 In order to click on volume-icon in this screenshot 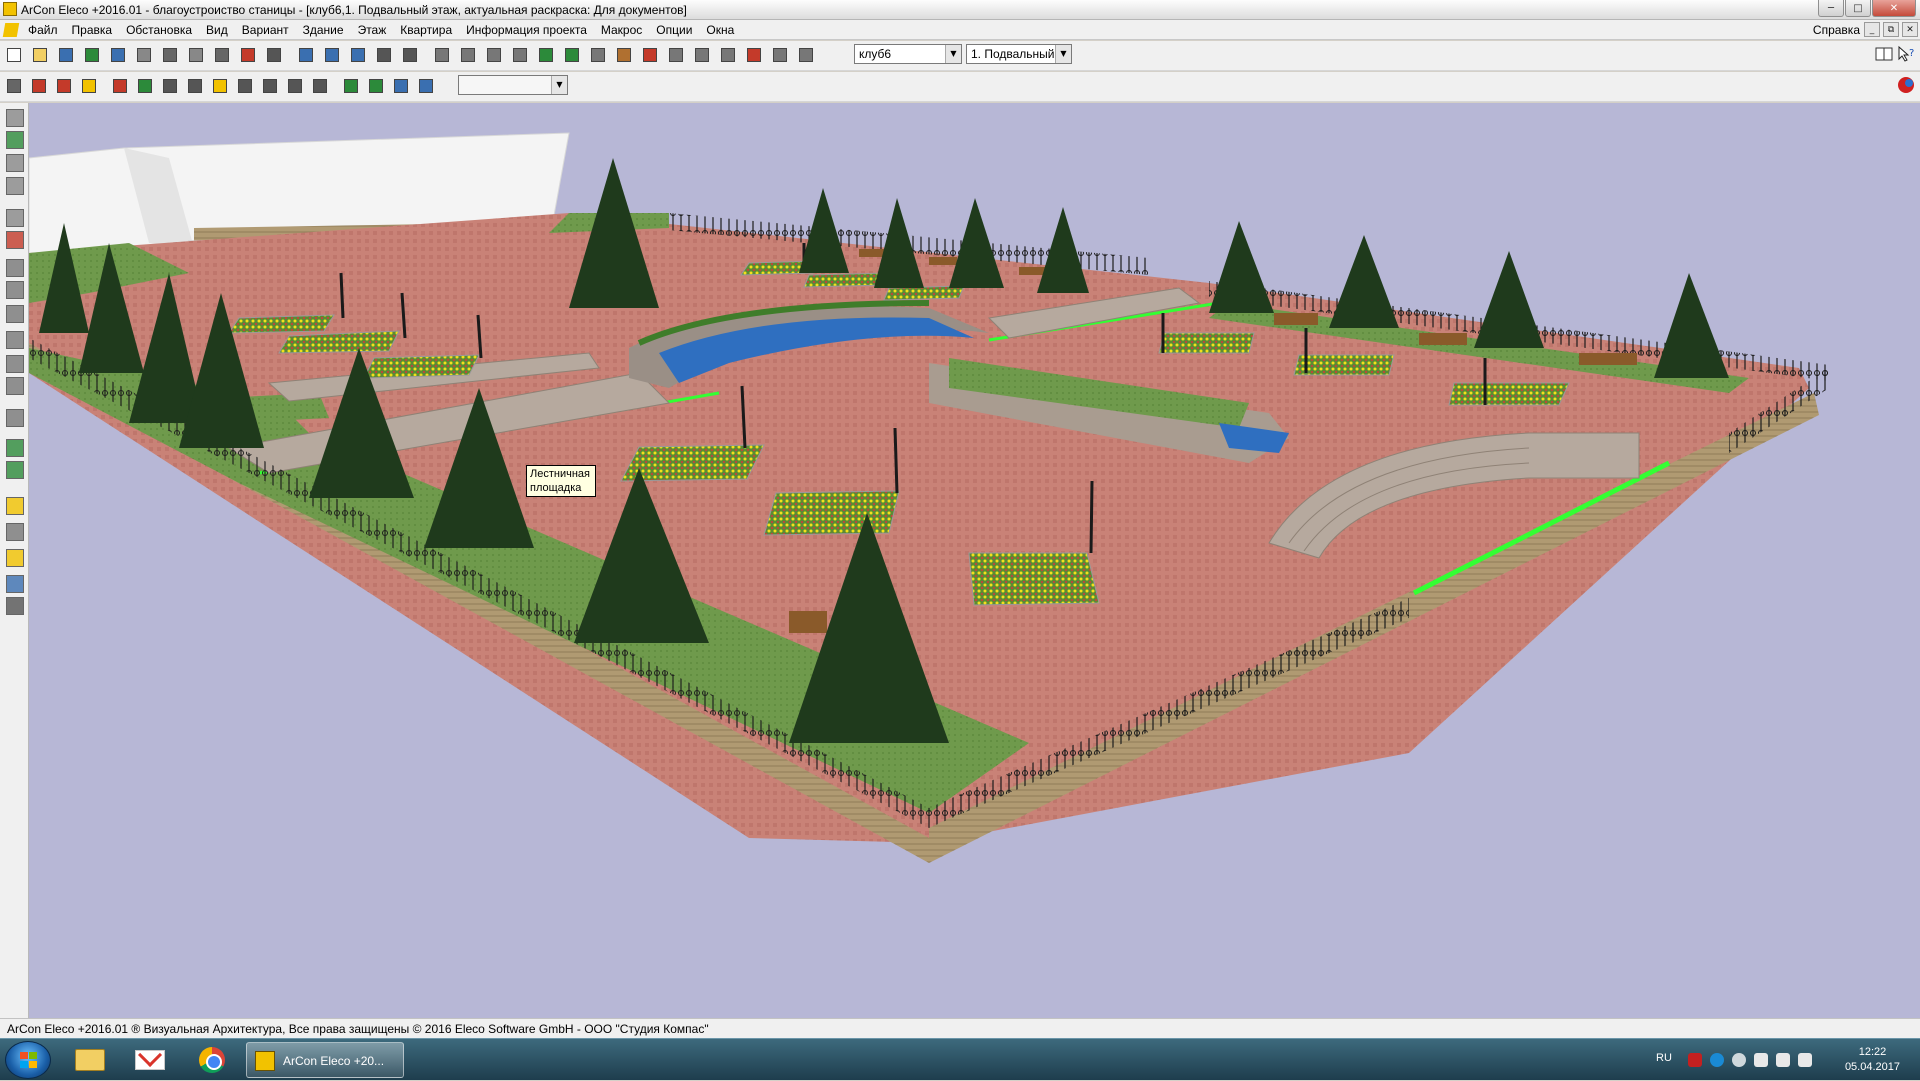, I will do `click(1805, 1060)`.